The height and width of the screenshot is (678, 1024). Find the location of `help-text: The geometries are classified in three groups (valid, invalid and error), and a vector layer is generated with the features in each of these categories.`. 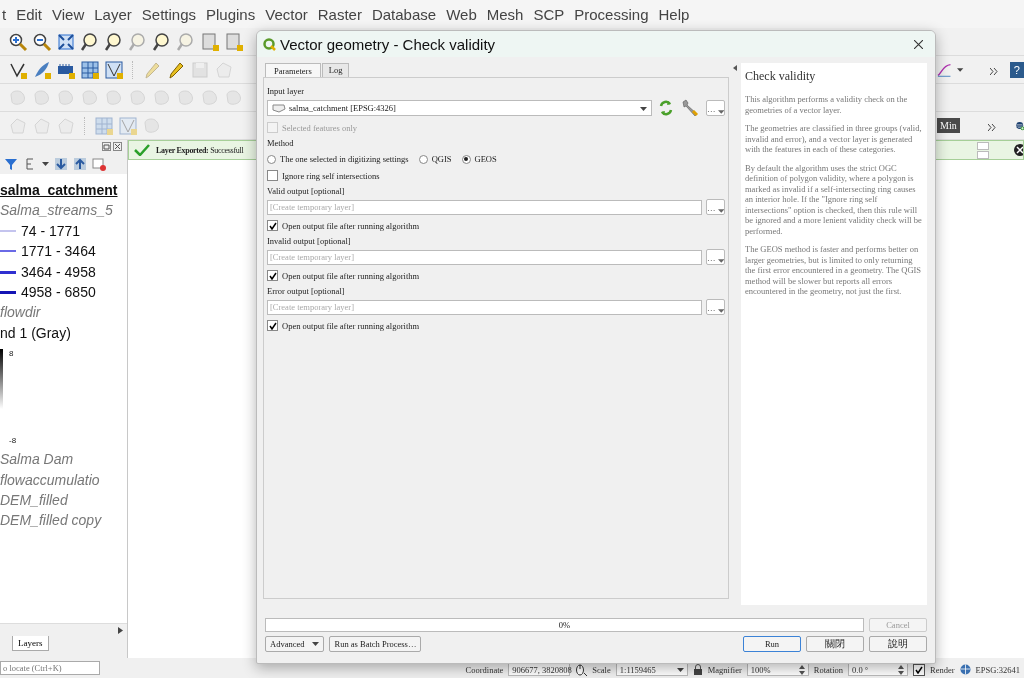

help-text: The geometries are classified in three groups (valid, invalid and error), and a vector layer is generated with the features in each of these categories. is located at coordinates (834, 139).